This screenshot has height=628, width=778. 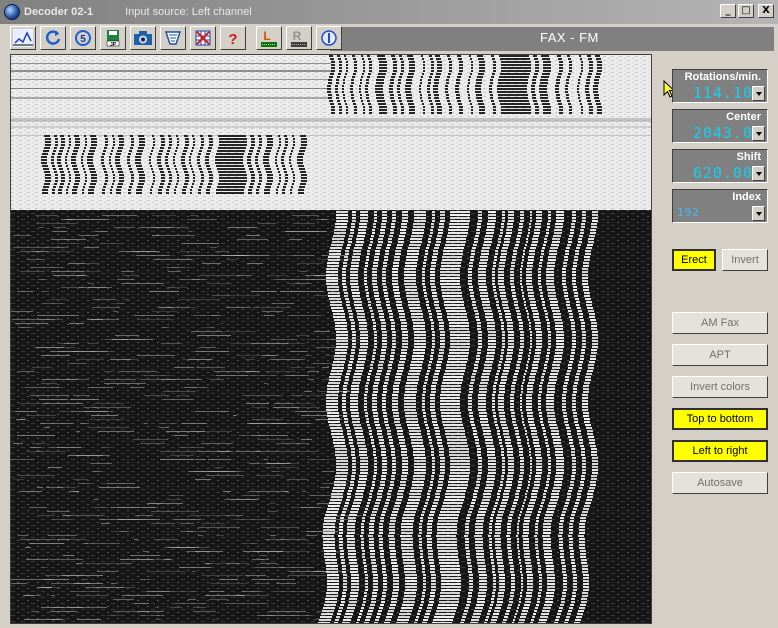 I want to click on input-source-label: Input source: Left channel, so click(x=188, y=12).